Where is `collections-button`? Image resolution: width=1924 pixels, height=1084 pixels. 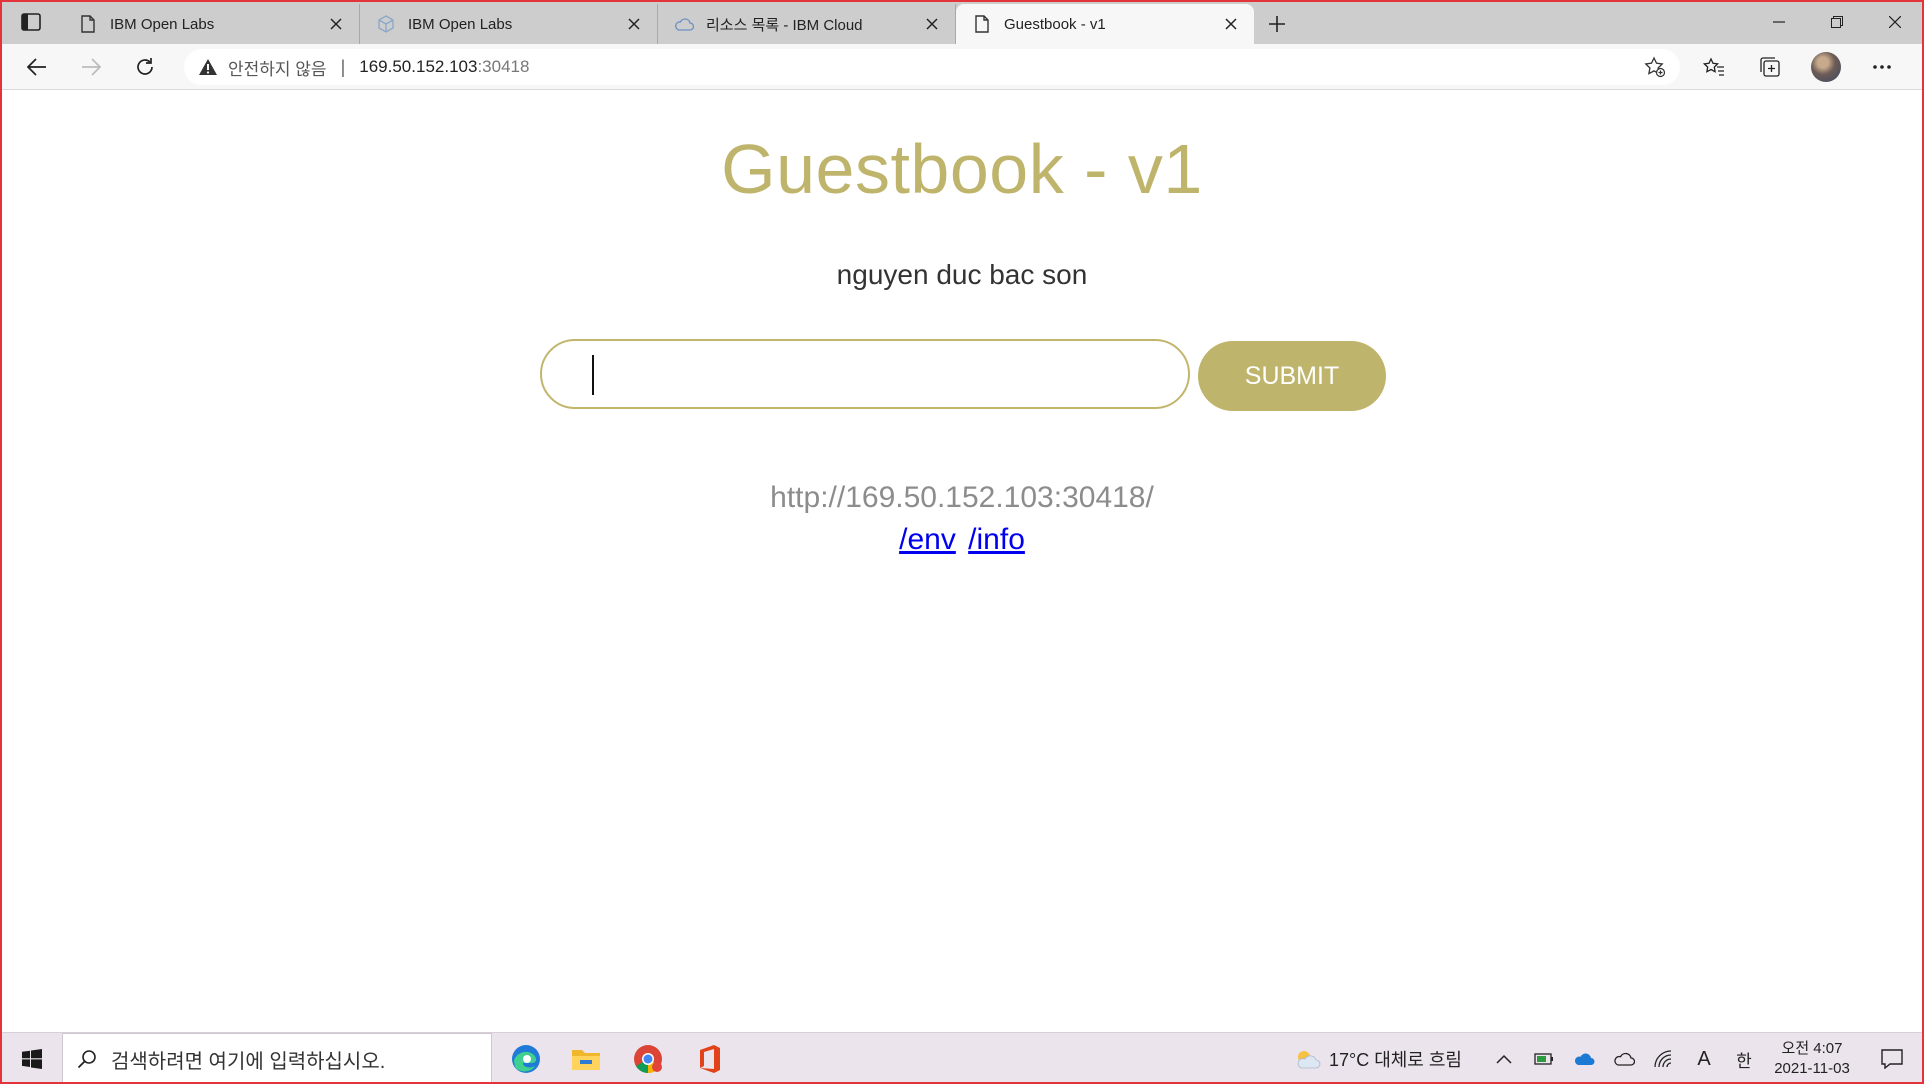 collections-button is located at coordinates (1770, 67).